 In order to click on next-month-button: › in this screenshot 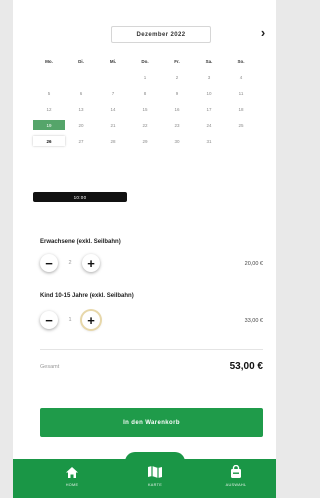, I will do `click(263, 33)`.